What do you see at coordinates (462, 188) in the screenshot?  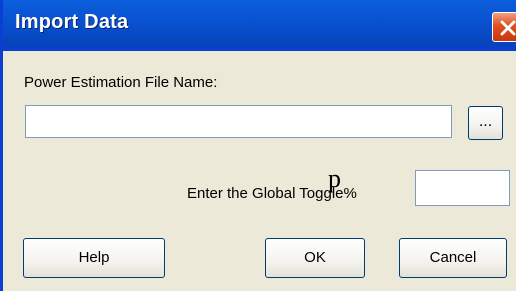 I see `global-toggle-input` at bounding box center [462, 188].